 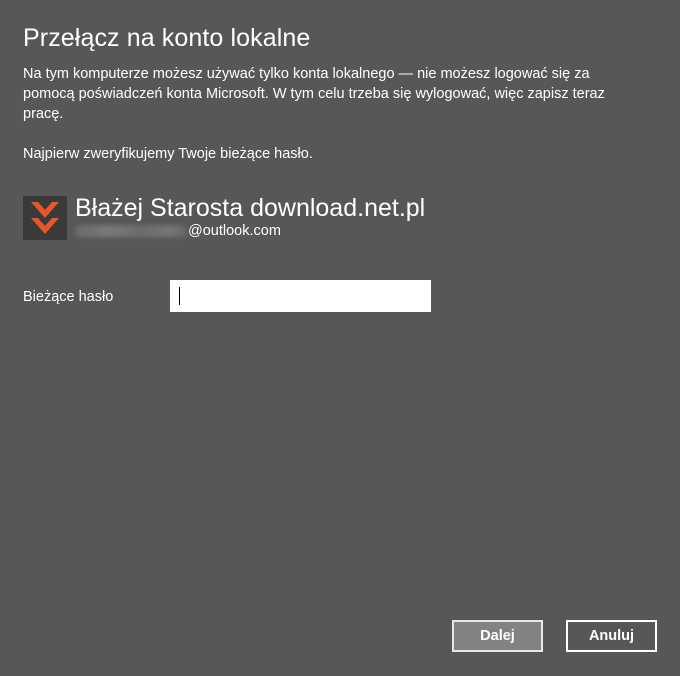 I want to click on current-password-input, so click(x=300, y=296).